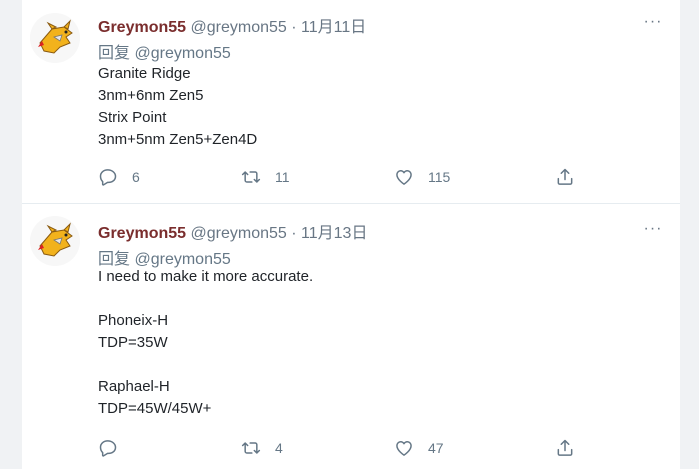  What do you see at coordinates (134, 386) in the screenshot?
I see `tweet-text-line: Raphael-H` at bounding box center [134, 386].